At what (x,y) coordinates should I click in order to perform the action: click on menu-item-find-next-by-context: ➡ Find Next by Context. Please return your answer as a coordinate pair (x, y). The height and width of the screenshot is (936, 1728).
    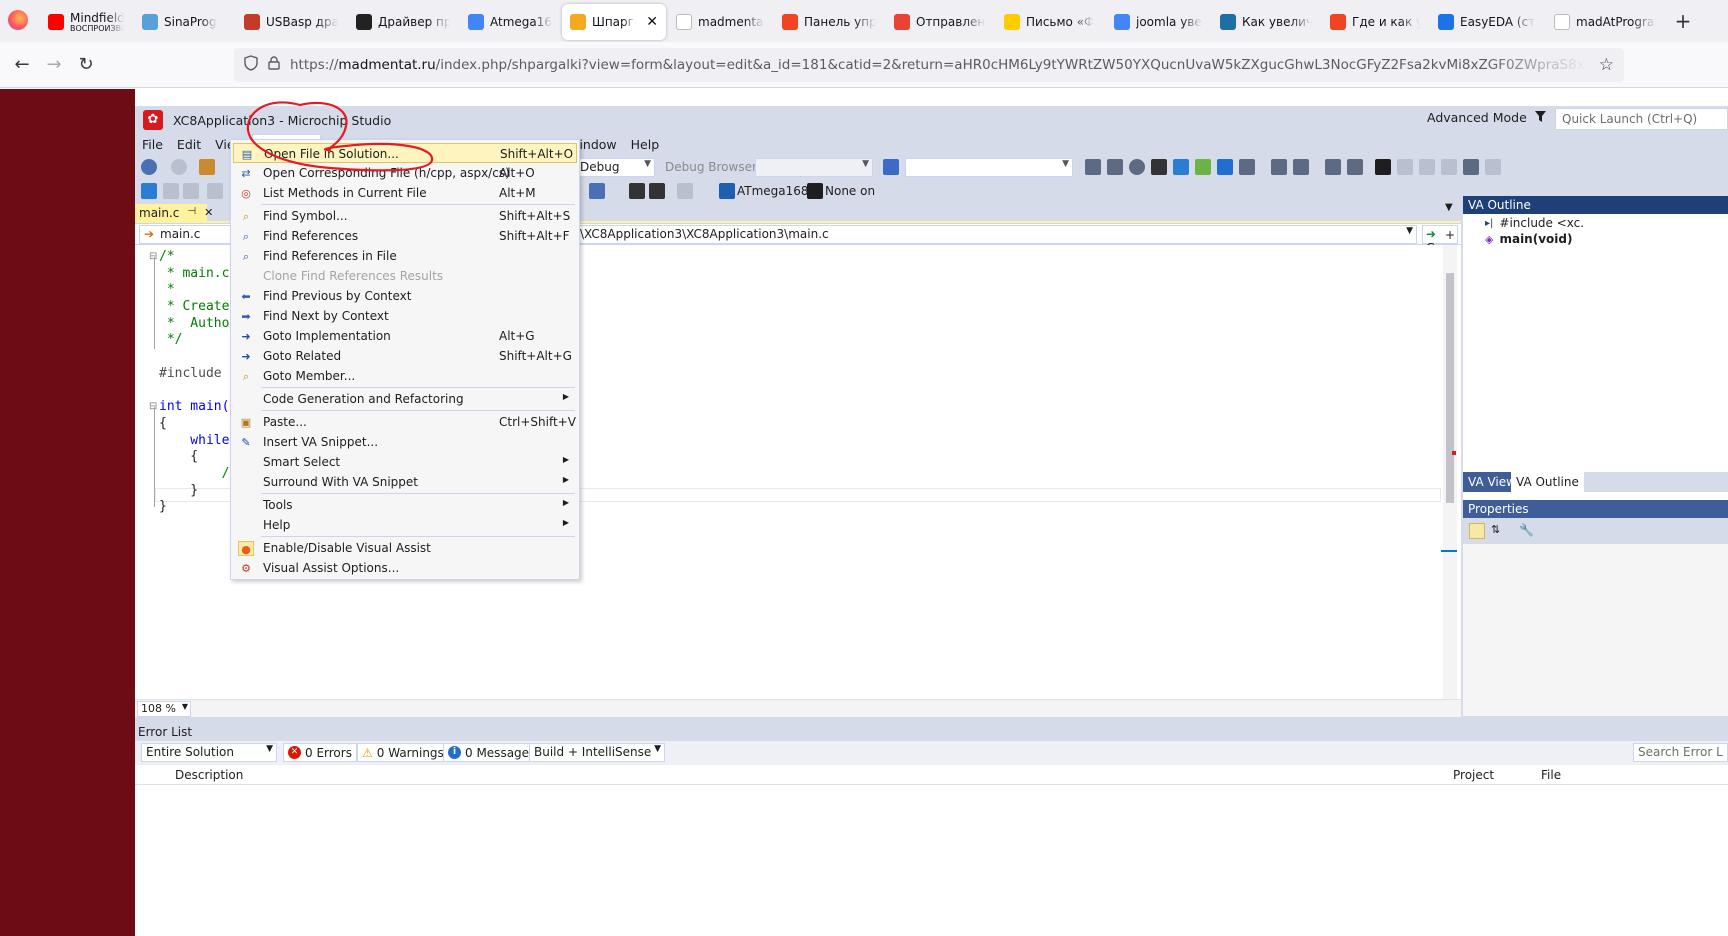
    Looking at the image, I should click on (405, 316).